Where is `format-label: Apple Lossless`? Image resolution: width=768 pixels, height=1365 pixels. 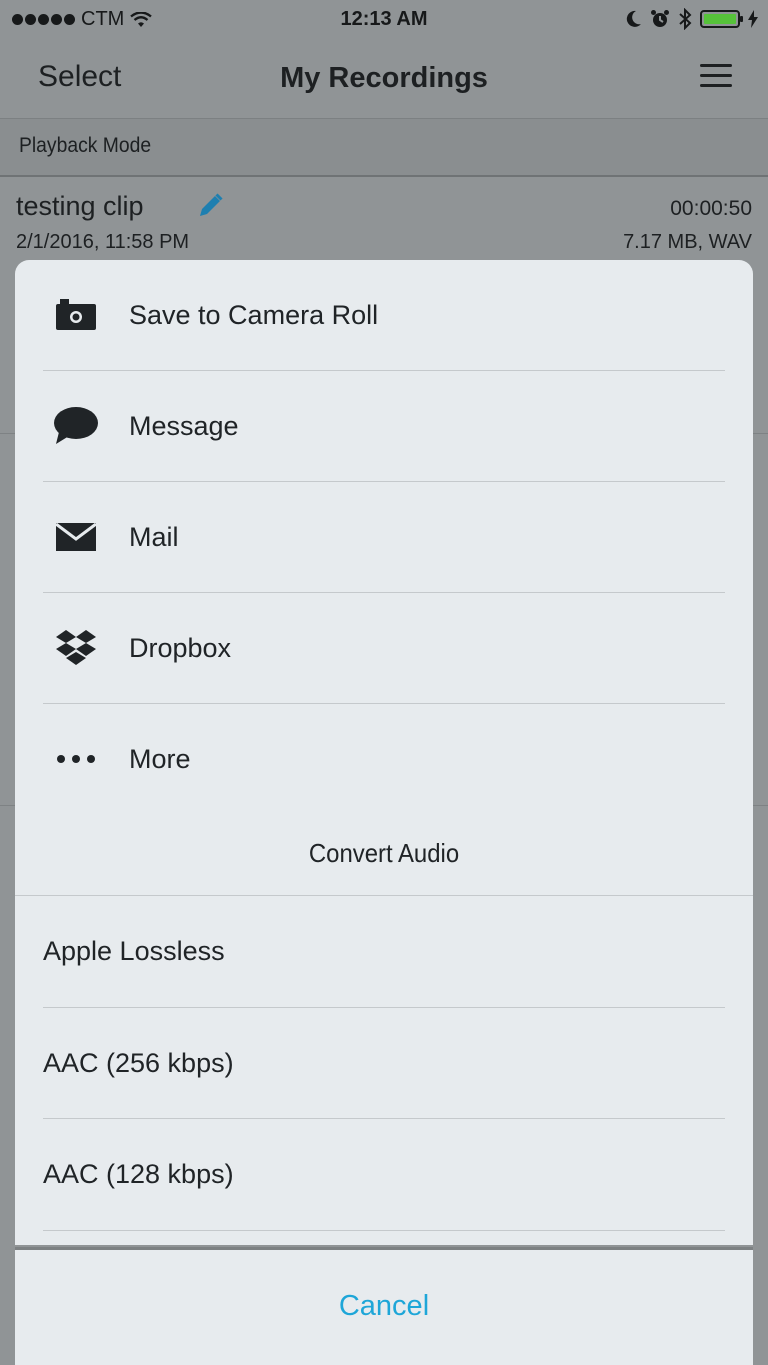
format-label: Apple Lossless is located at coordinates (134, 951).